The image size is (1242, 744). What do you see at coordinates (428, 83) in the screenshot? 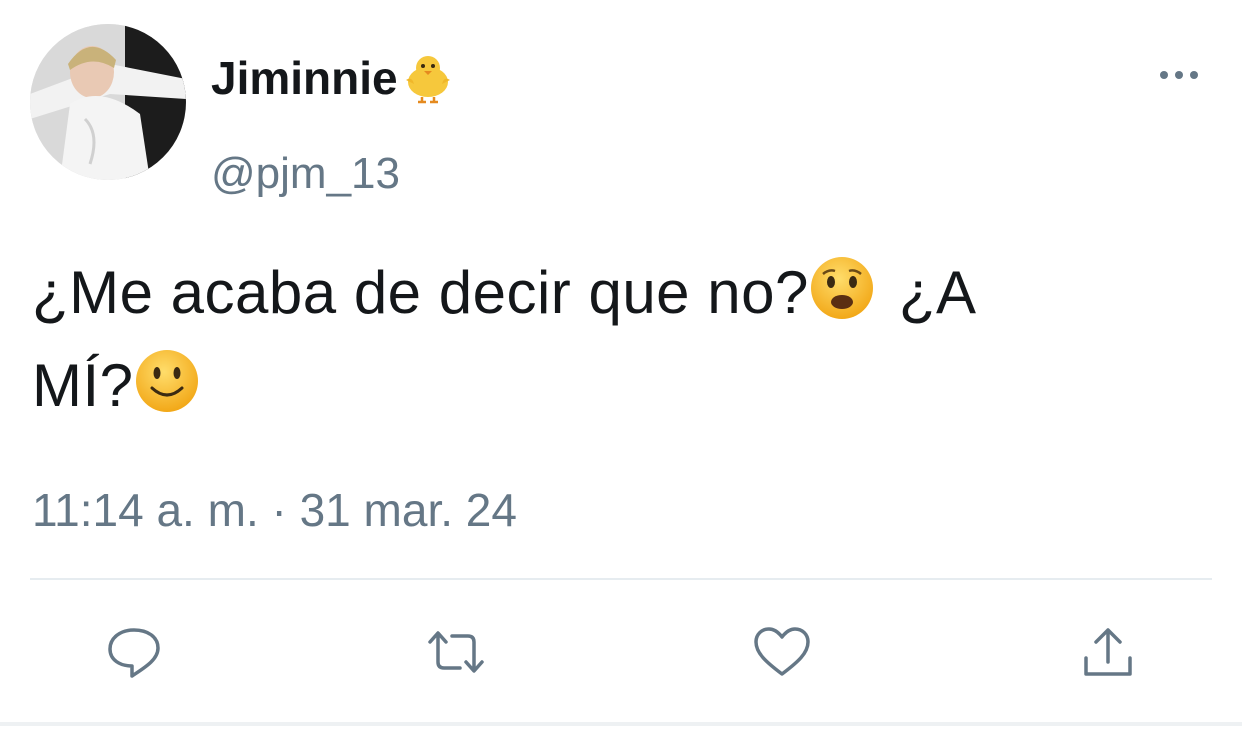
I see `baby-chick-icon` at bounding box center [428, 83].